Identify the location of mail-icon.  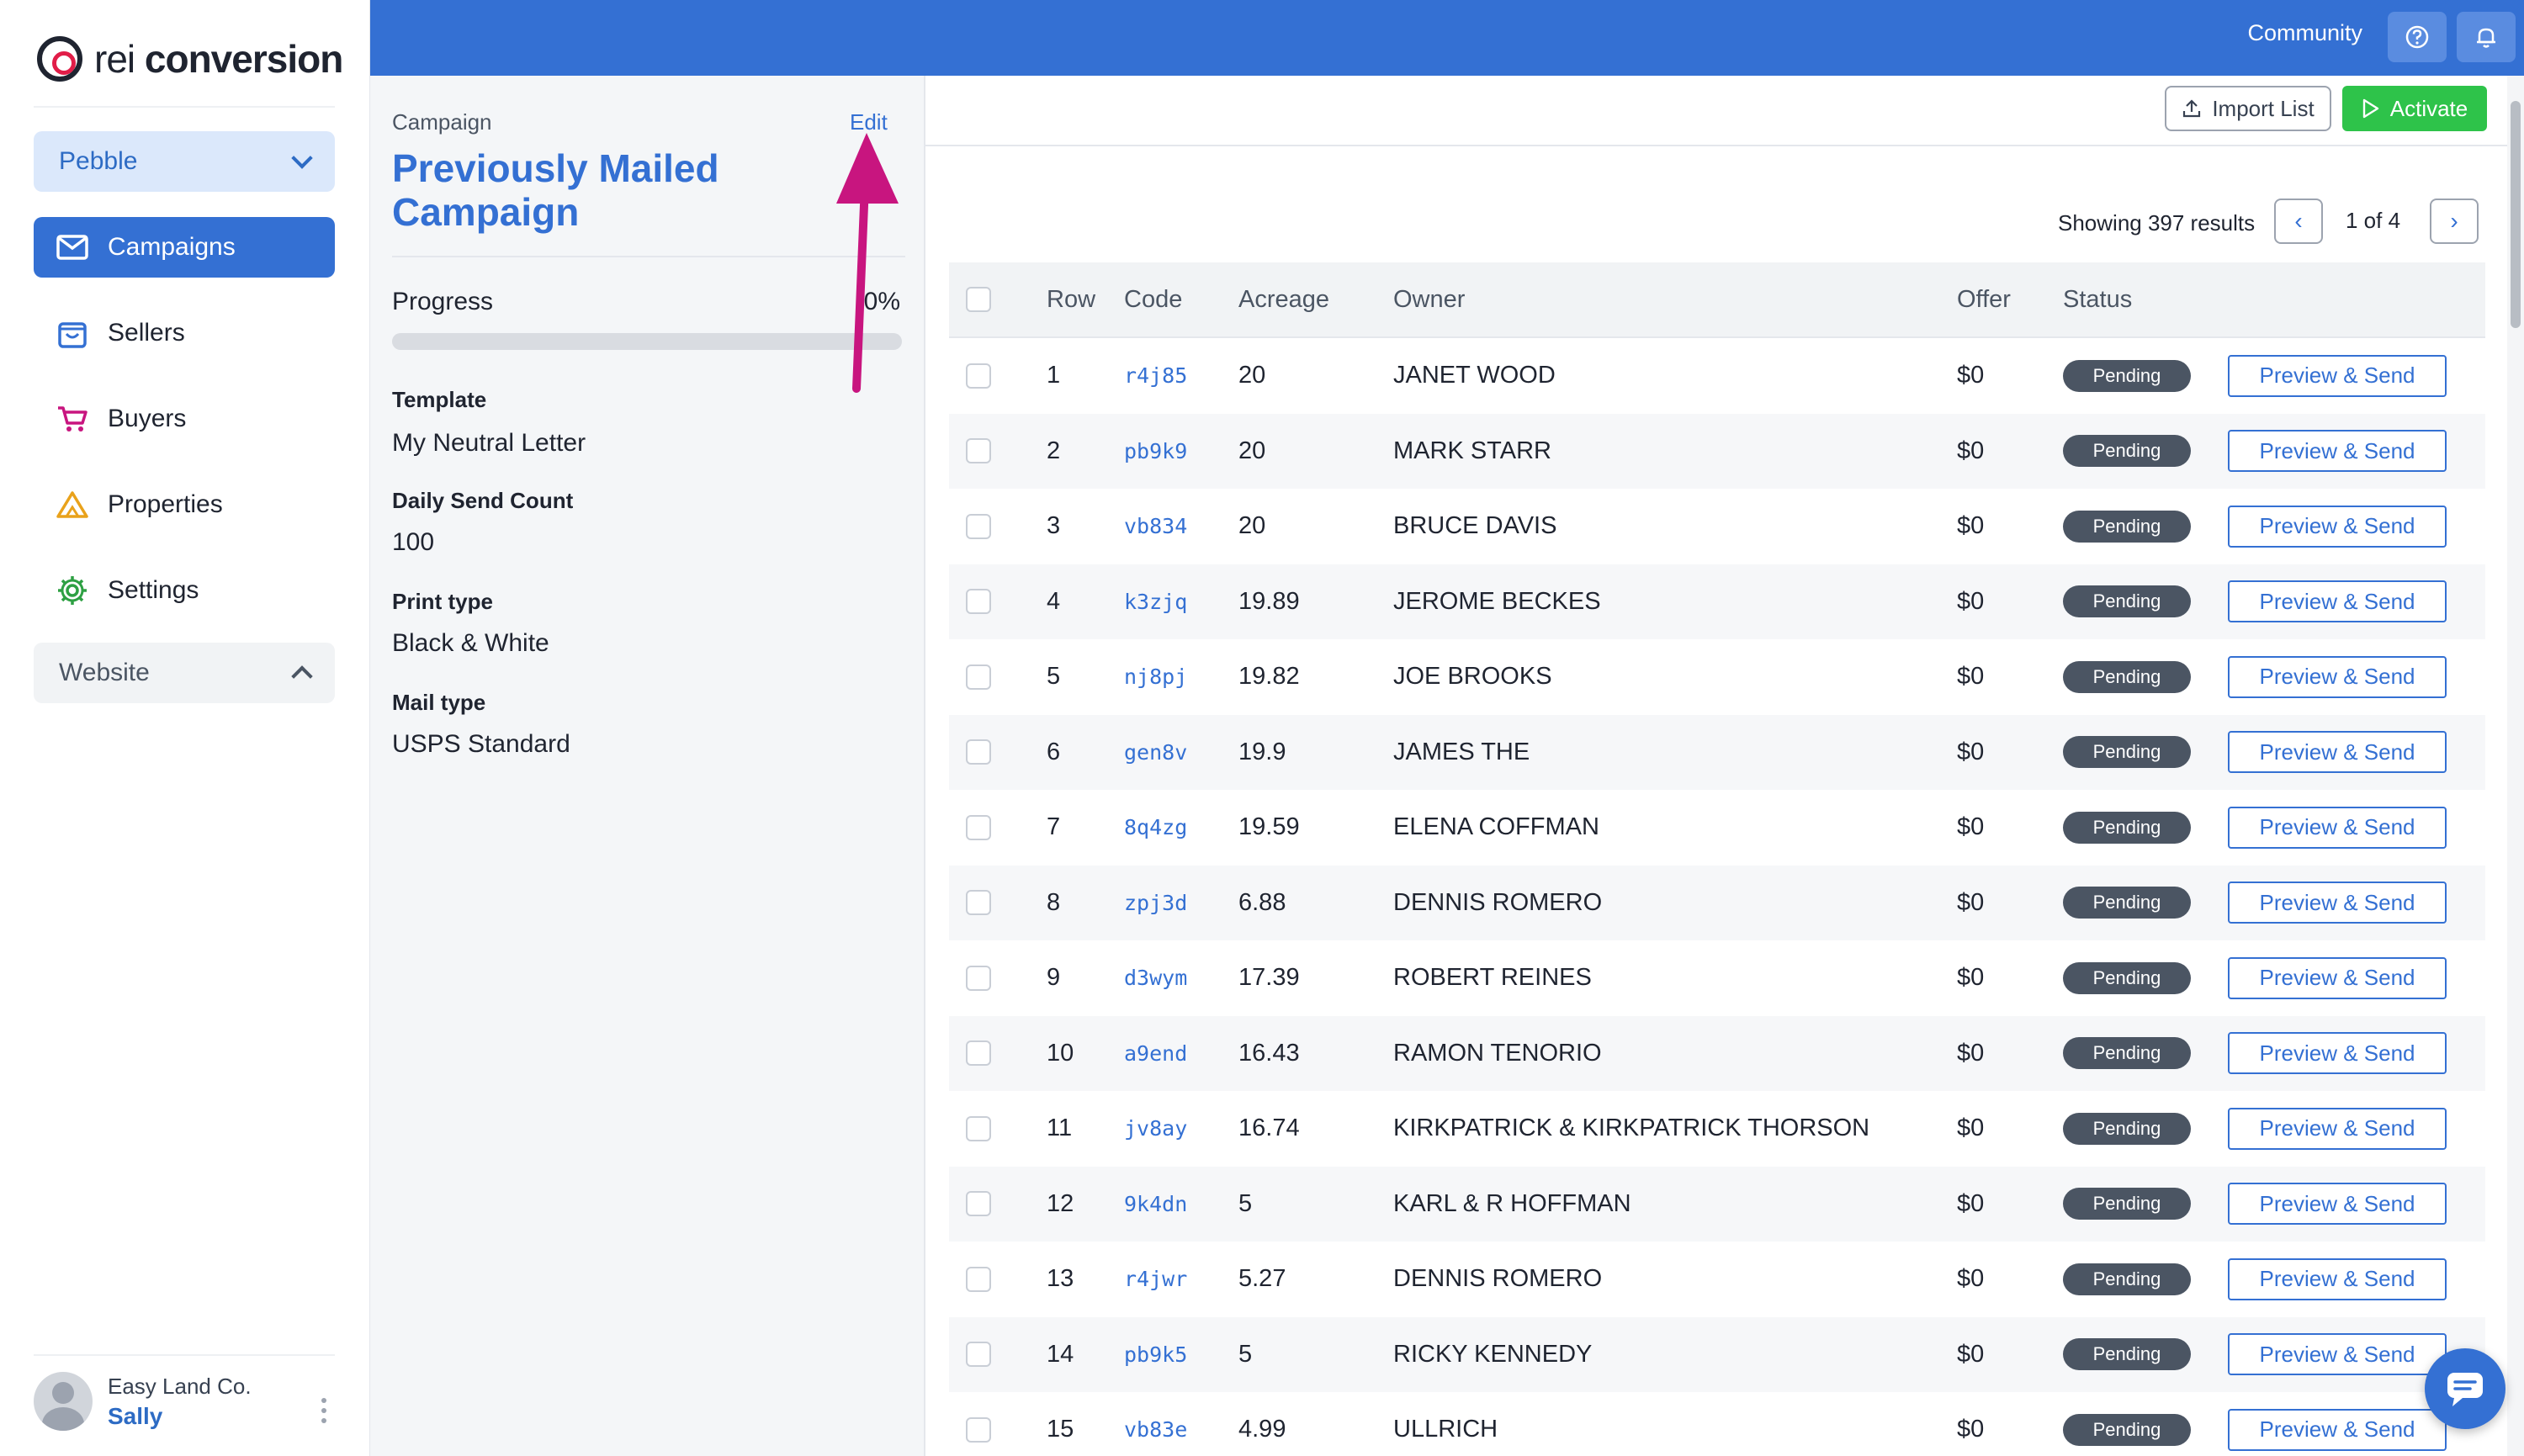
(72, 247).